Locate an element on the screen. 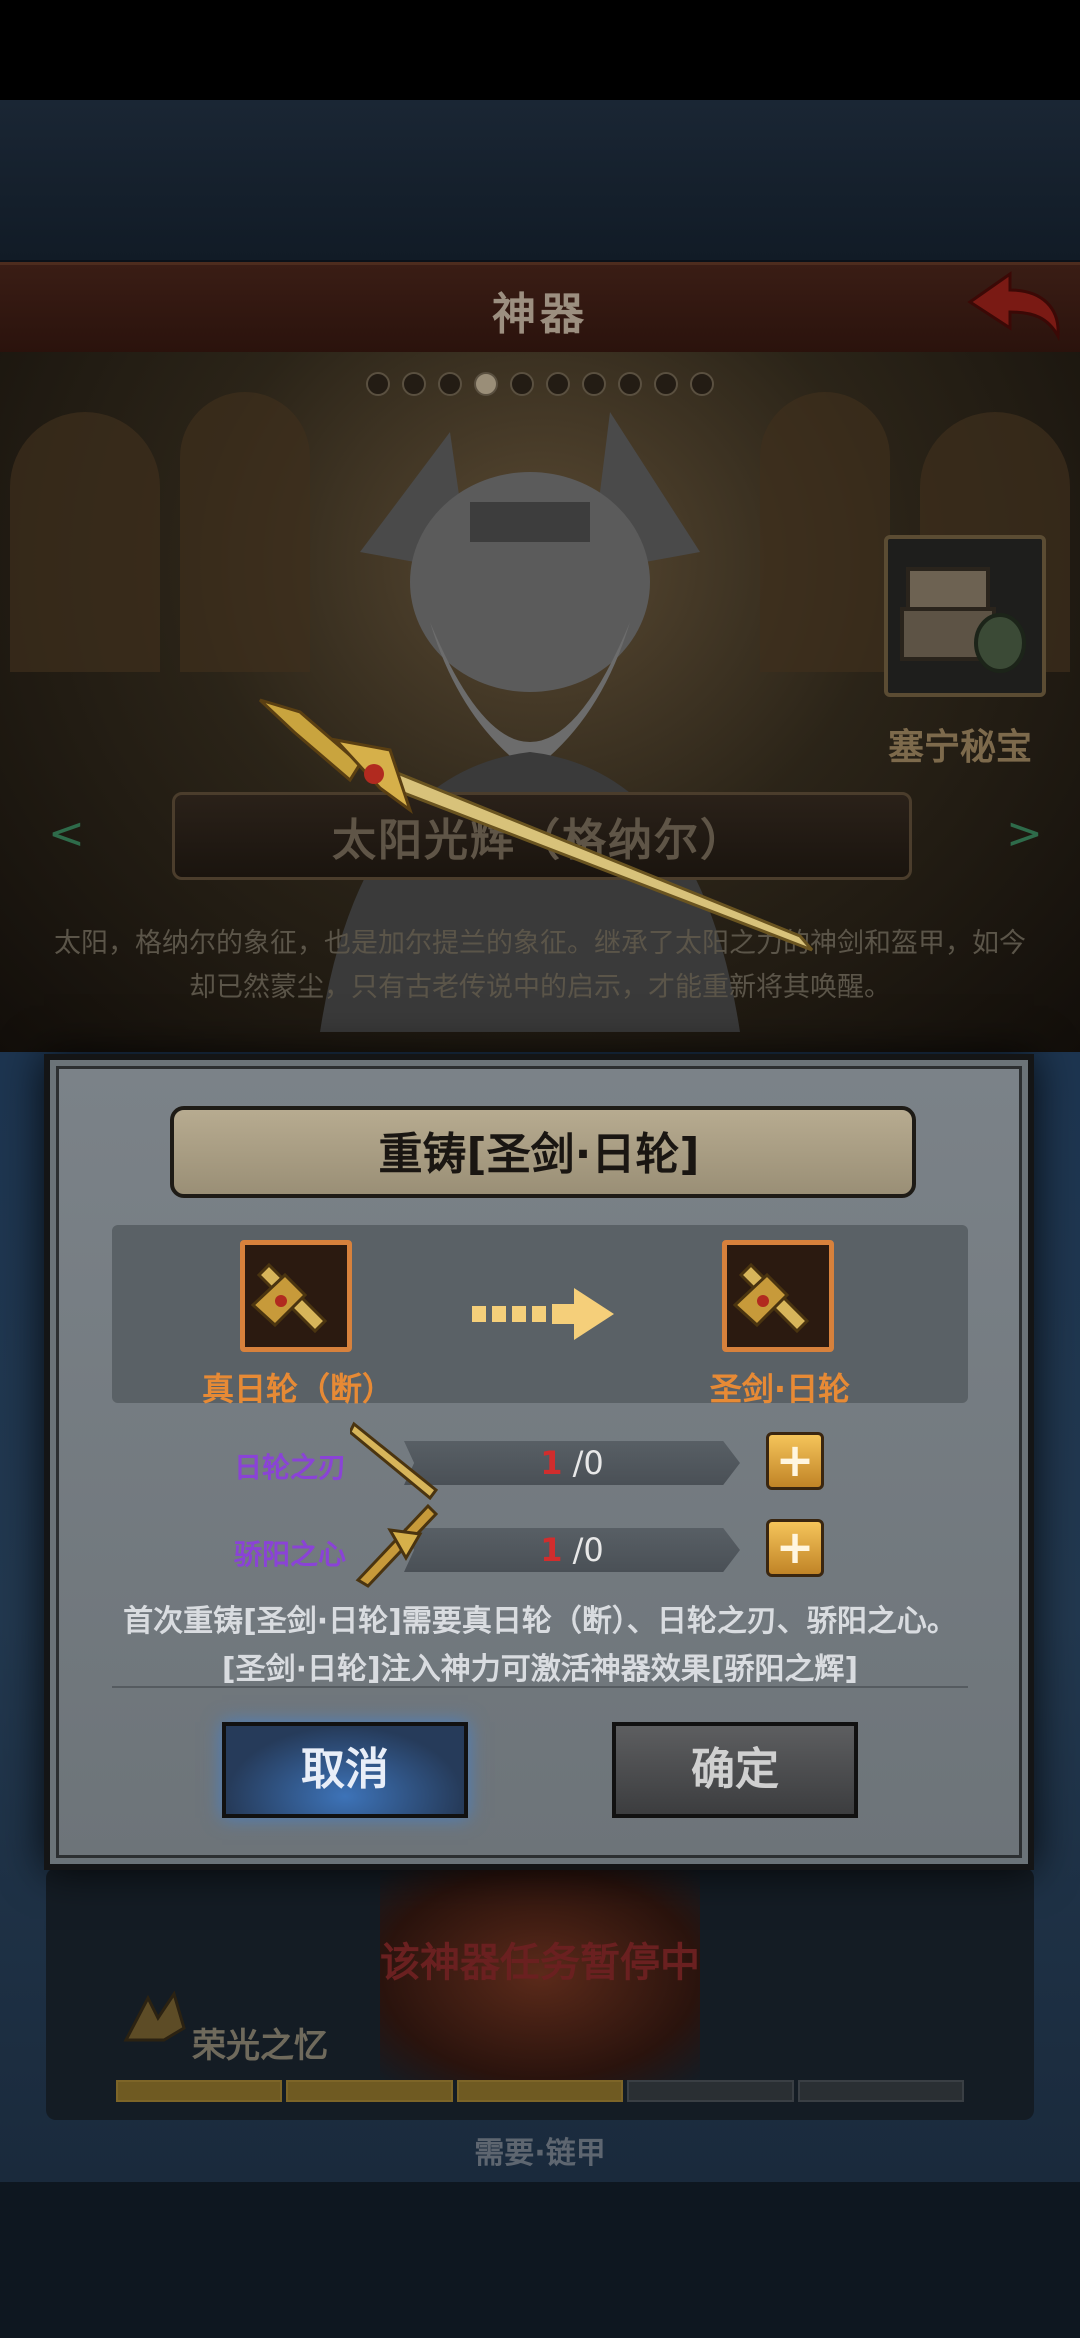 This screenshot has width=1080, height=2338. status-bar is located at coordinates (540, 50).